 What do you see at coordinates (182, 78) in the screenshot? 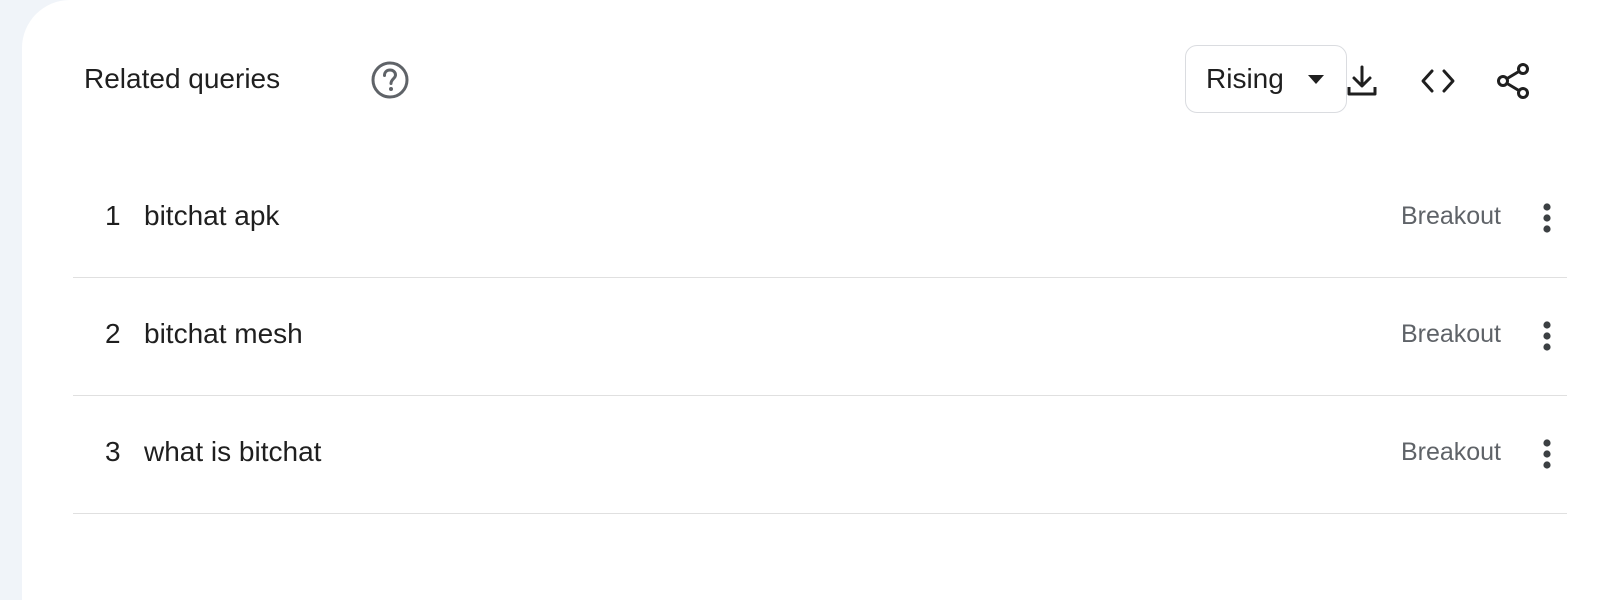
I see `card-title: Related queries` at bounding box center [182, 78].